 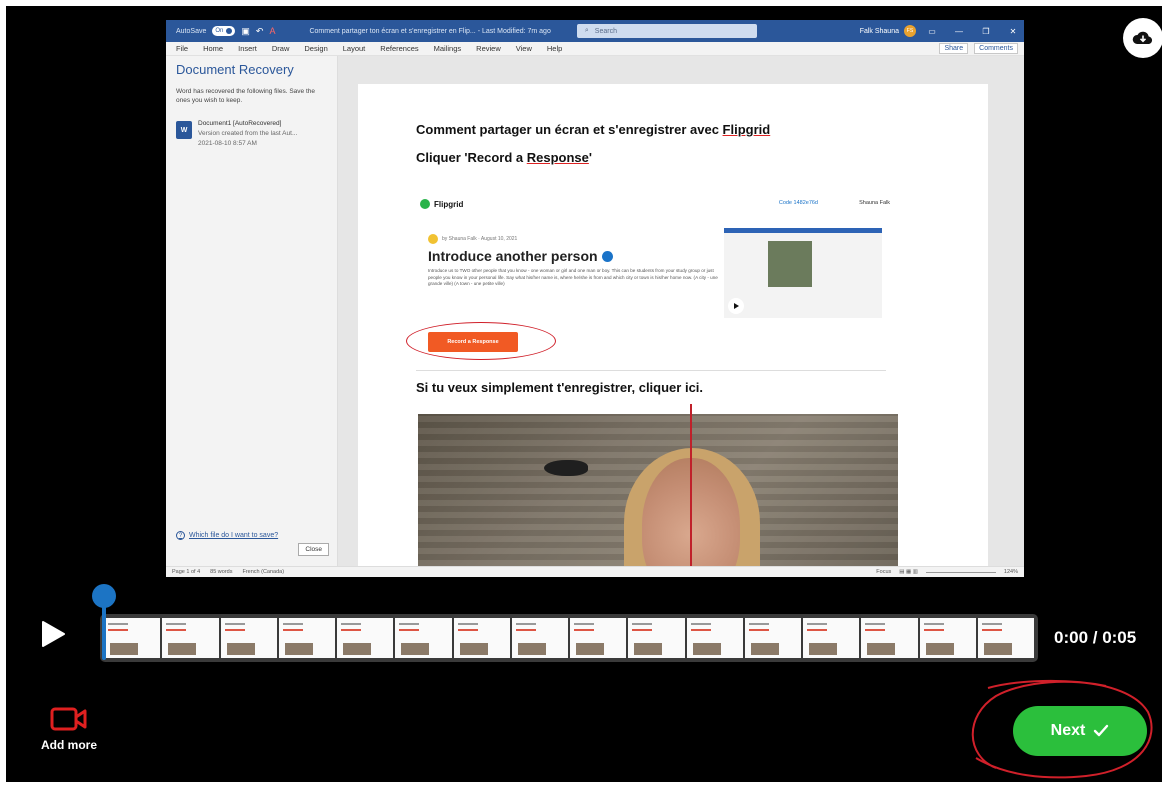 I want to click on share-button: Share, so click(x=954, y=48).